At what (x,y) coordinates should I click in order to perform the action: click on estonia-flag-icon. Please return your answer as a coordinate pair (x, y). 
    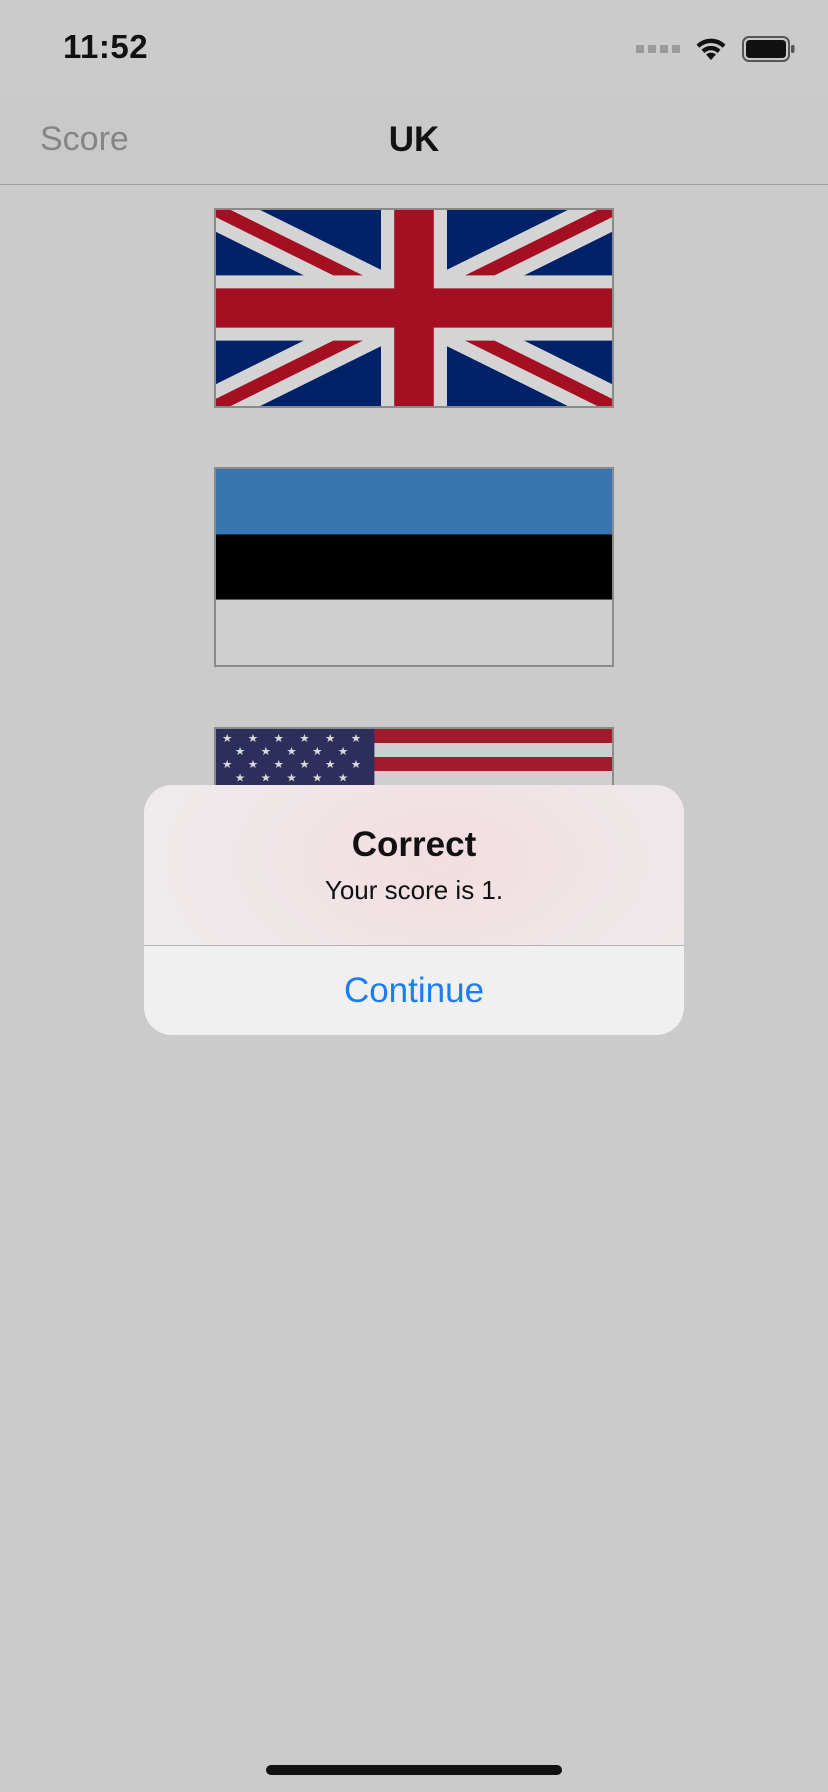
    Looking at the image, I should click on (414, 567).